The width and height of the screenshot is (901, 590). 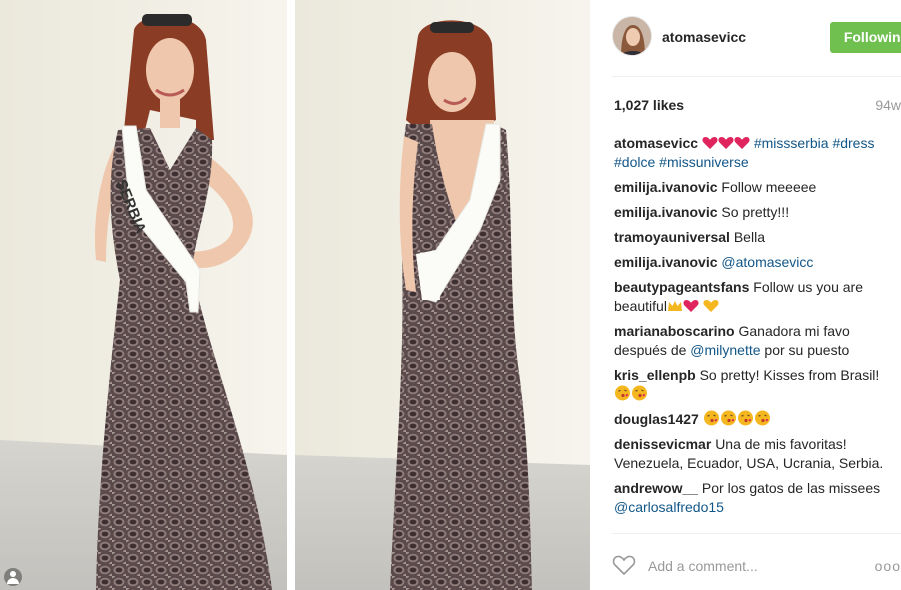 I want to click on hashtag-link: #missuniverse, so click(x=703, y=162).